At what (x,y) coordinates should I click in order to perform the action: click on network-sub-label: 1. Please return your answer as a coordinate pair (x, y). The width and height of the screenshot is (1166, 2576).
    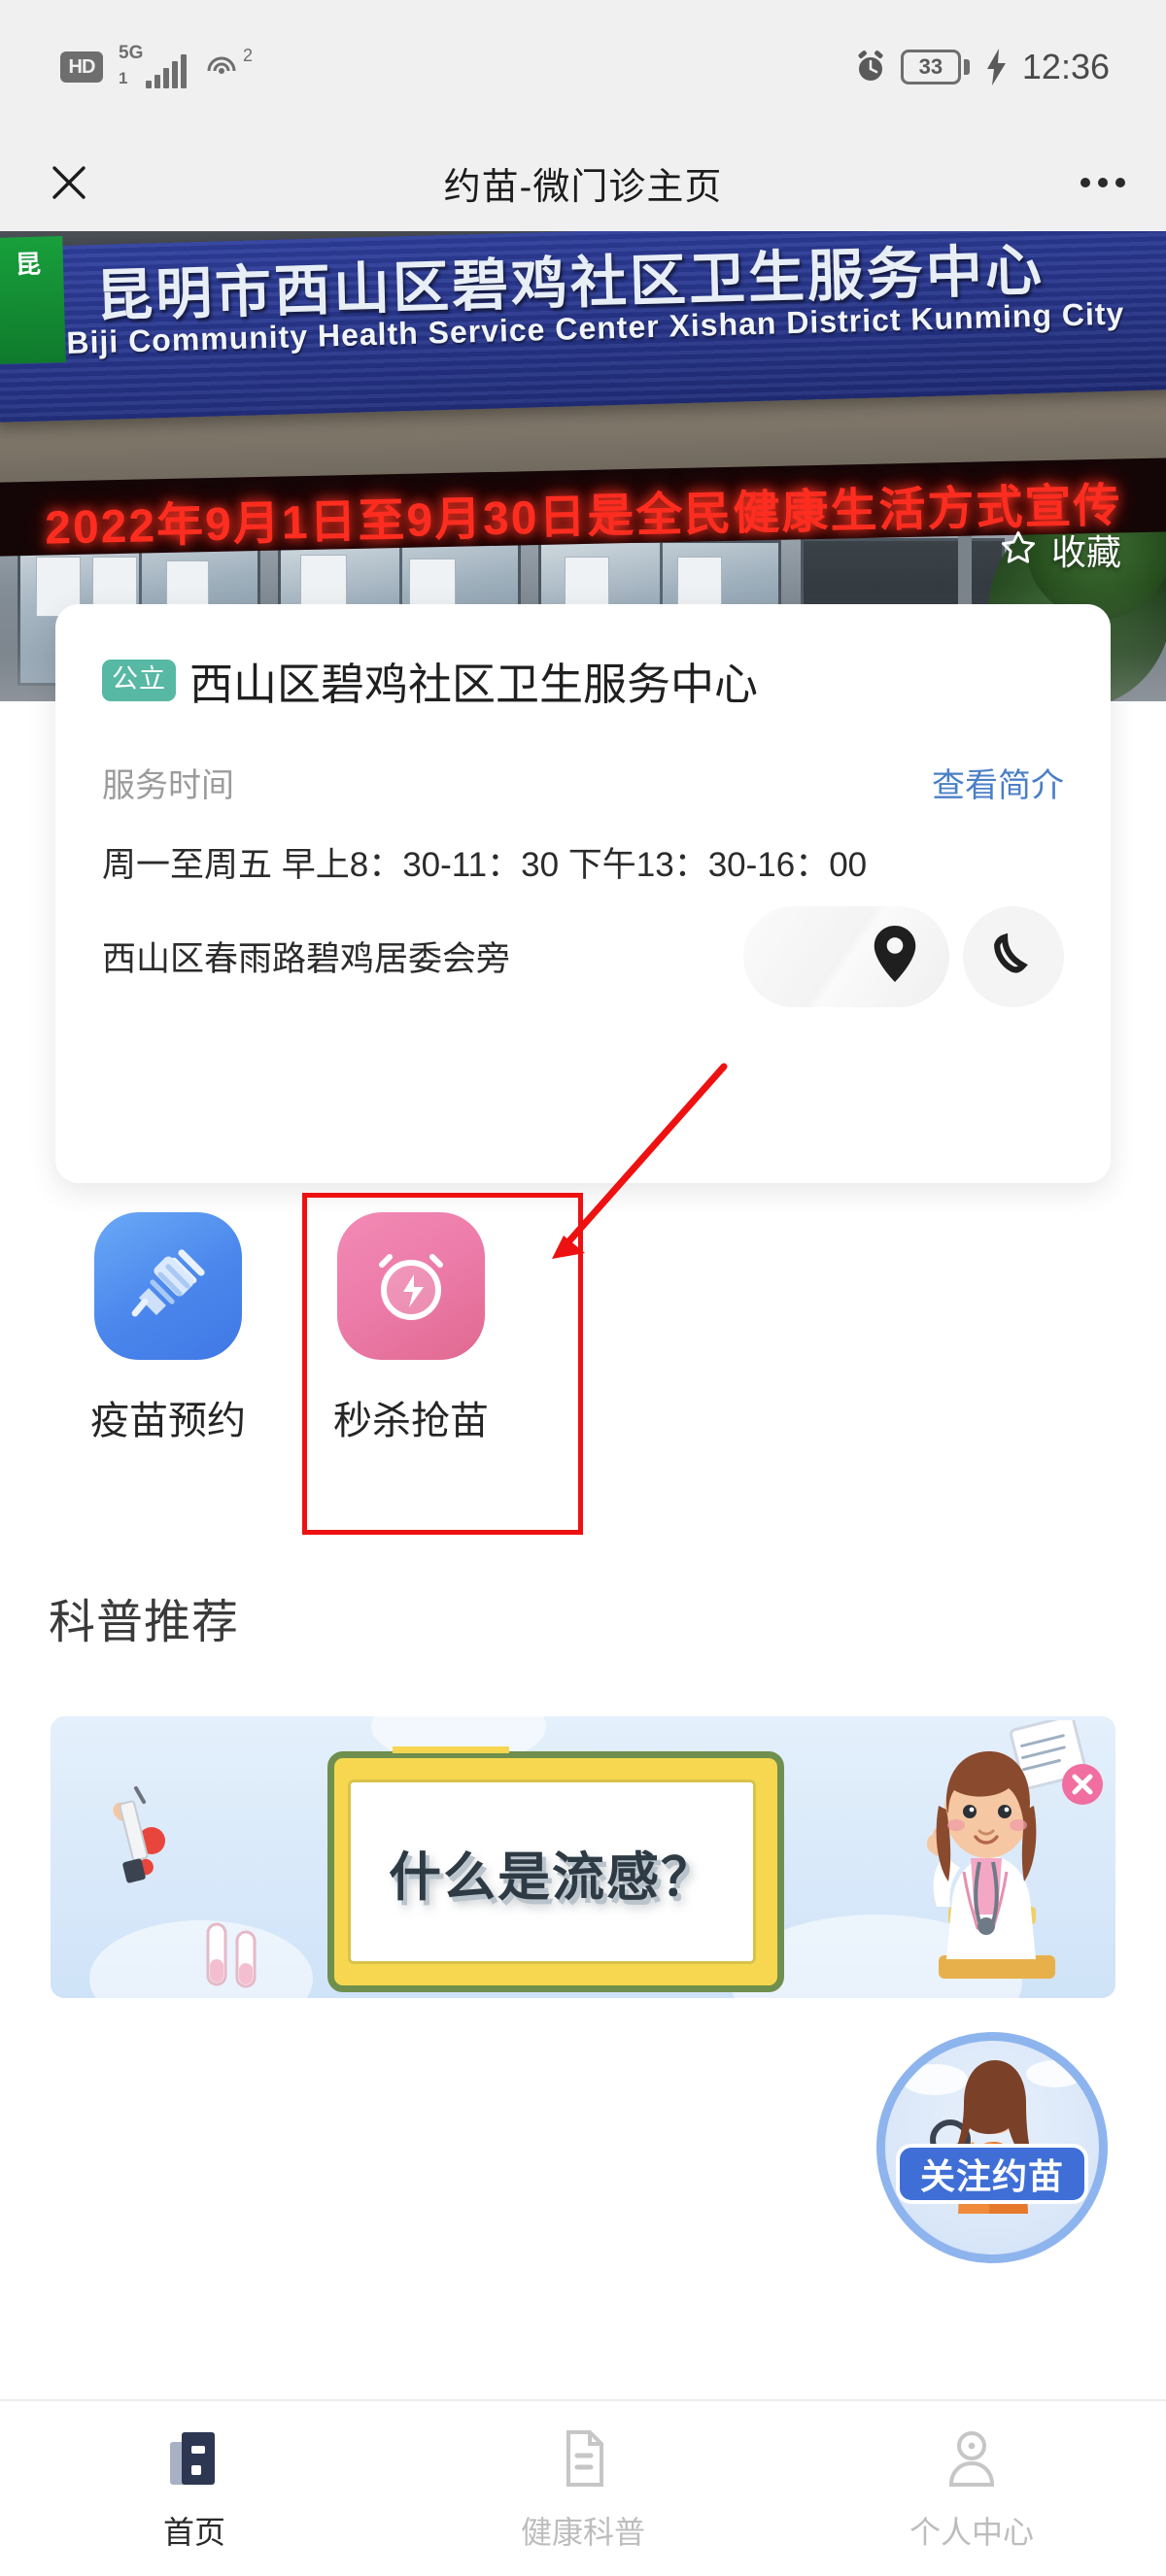
    Looking at the image, I should click on (123, 78).